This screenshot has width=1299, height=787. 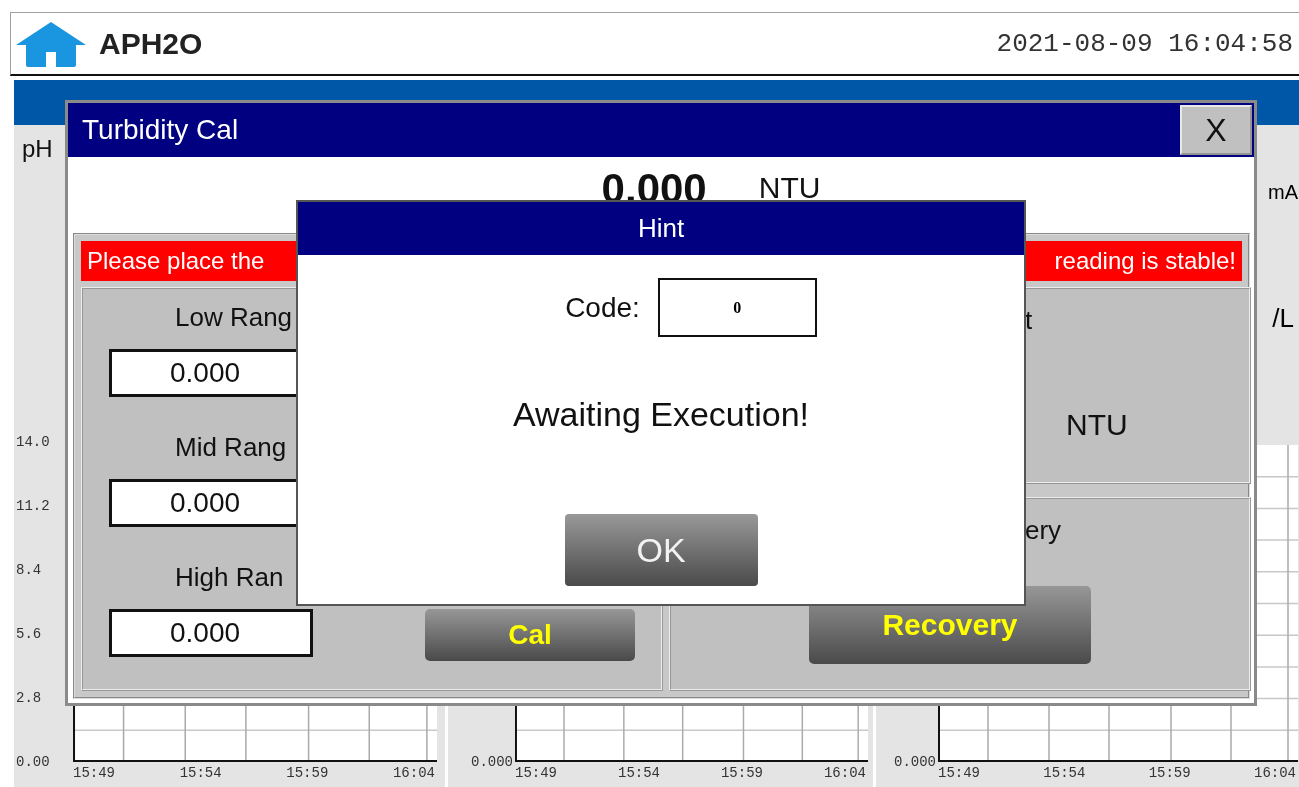 I want to click on range-label: Low Rang, so click(x=234, y=317).